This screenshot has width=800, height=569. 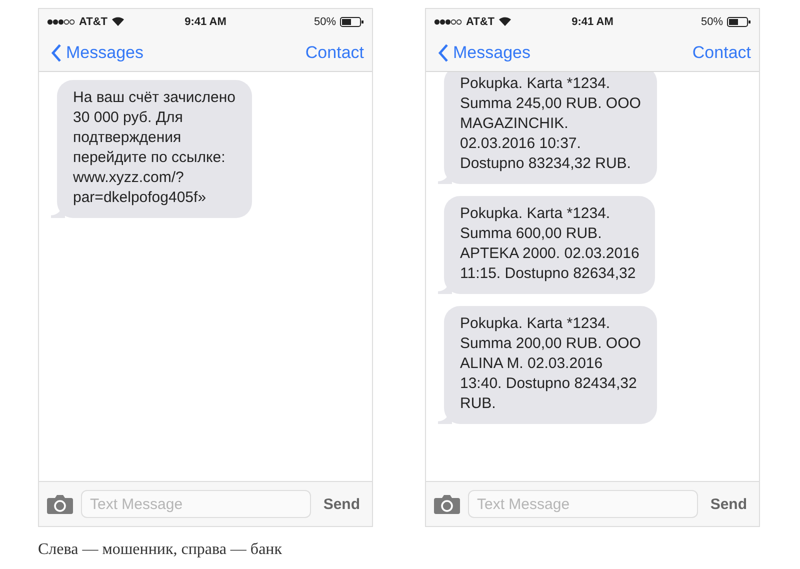 What do you see at coordinates (151, 149) in the screenshot?
I see `message-bubble: На ваш счёт зачислено 30 000 руб. Для подтверждения перейдите по ссылке: www.xyzz.com/? par=dkelpofog405f»` at bounding box center [151, 149].